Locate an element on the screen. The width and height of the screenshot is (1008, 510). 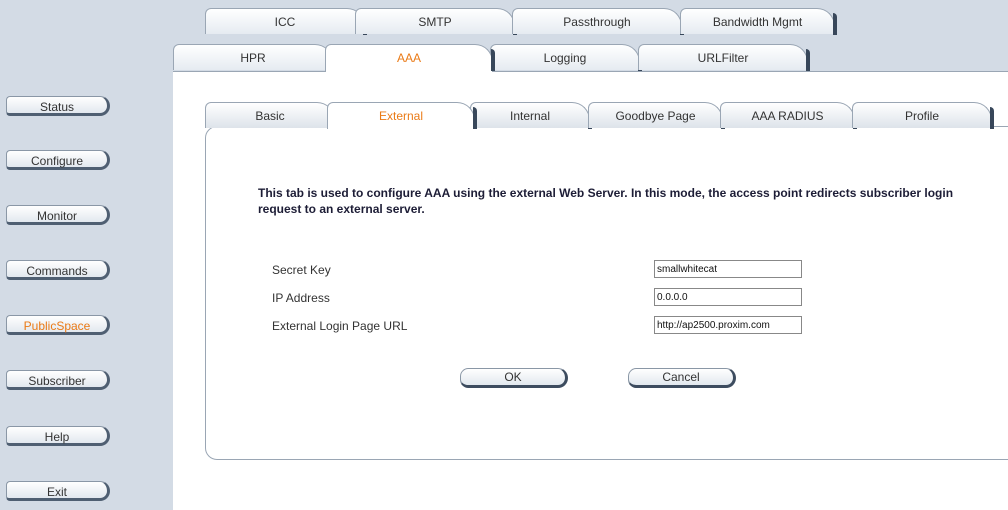
tab-bandwidth-mgmt: Bandwidth Mgmt is located at coordinates (758, 21).